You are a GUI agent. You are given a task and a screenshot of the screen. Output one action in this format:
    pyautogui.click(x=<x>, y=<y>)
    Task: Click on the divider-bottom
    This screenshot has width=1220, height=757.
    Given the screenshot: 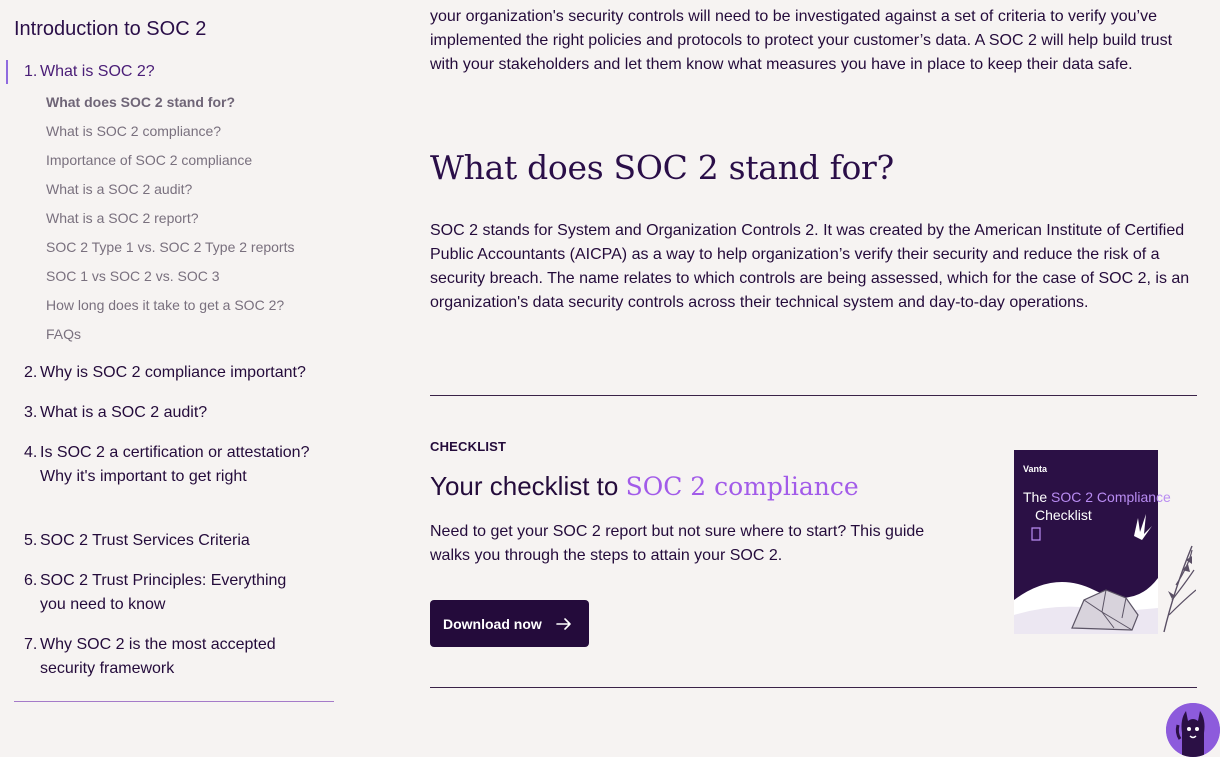 What is the action you would take?
    pyautogui.click(x=813, y=687)
    